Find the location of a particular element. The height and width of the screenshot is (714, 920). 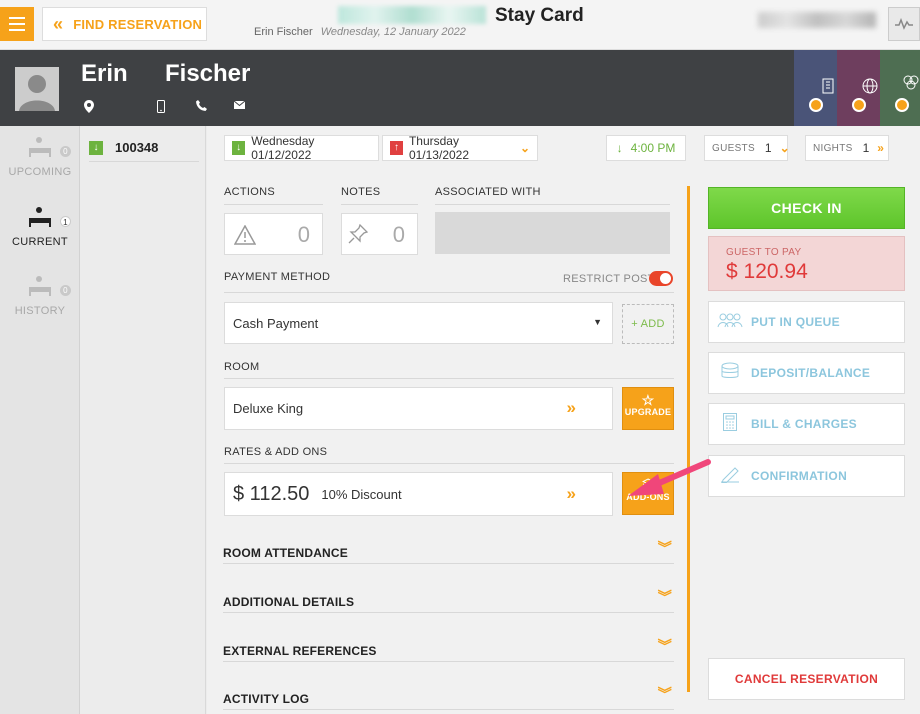

caret-down-icon: ▼ is located at coordinates (597, 322).